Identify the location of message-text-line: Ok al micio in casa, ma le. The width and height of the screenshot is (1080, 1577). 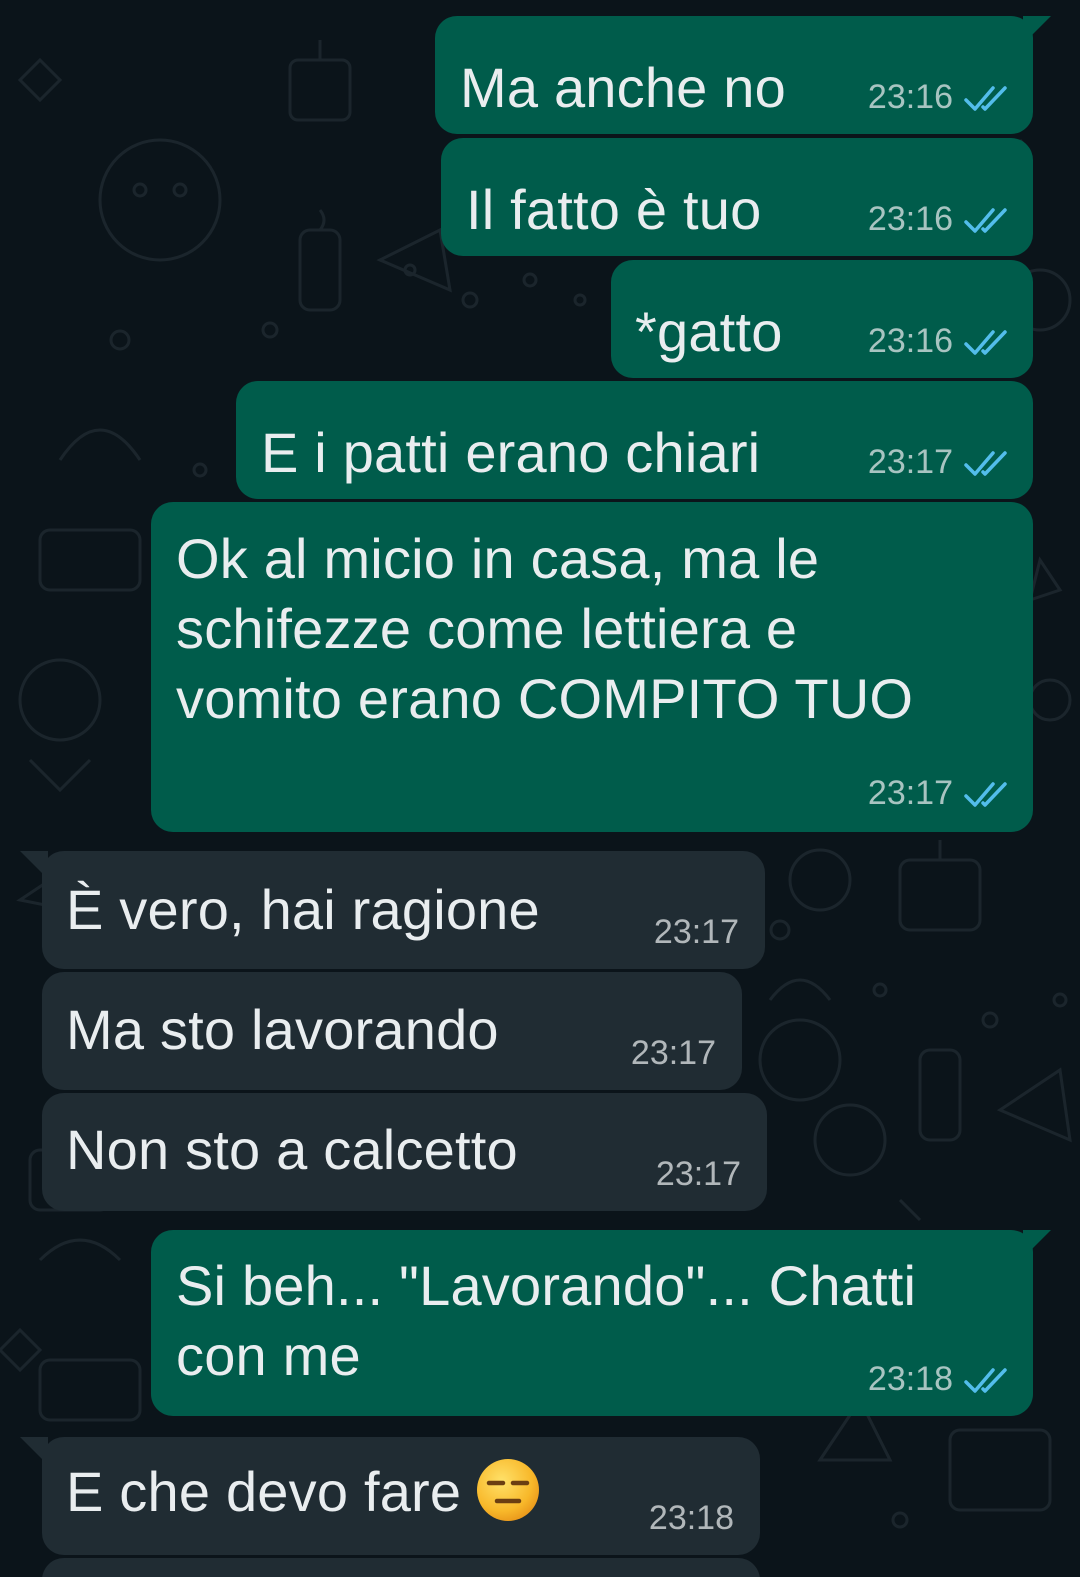
(498, 558).